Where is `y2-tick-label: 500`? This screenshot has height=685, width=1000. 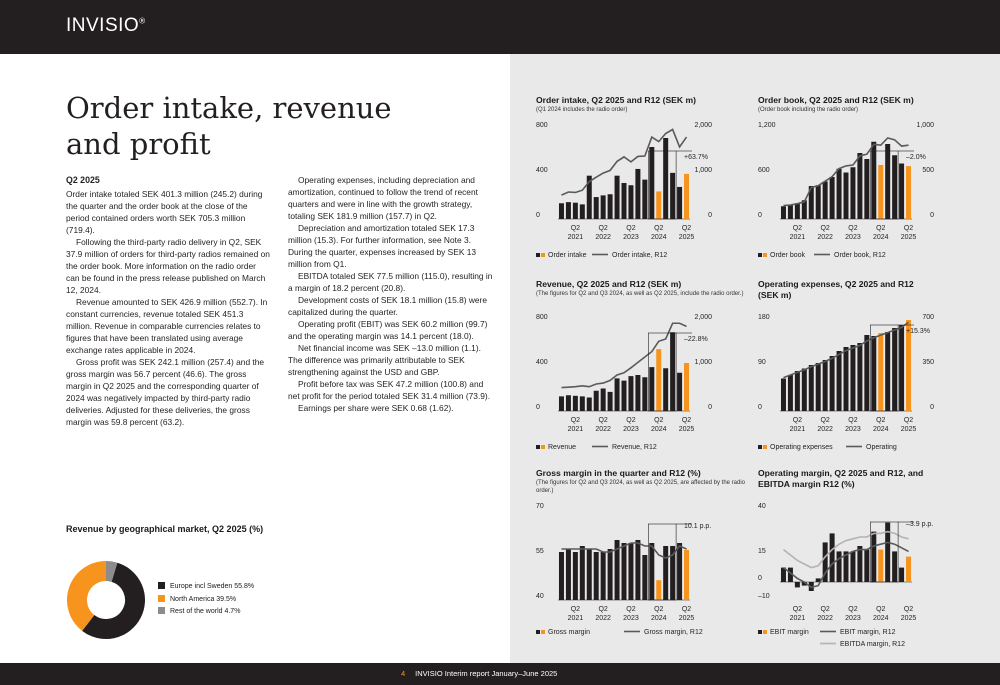
y2-tick-label: 500 is located at coordinates (928, 170).